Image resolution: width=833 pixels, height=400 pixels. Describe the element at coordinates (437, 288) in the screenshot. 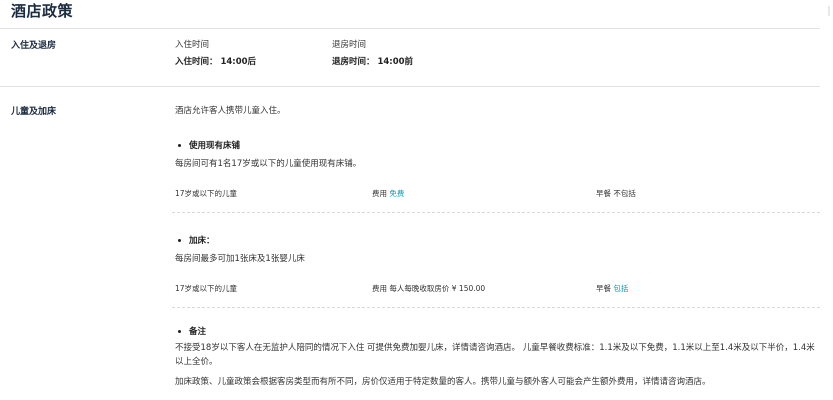

I see `fee-value: 每人每晚收取房价 ¥ 150.00` at that location.